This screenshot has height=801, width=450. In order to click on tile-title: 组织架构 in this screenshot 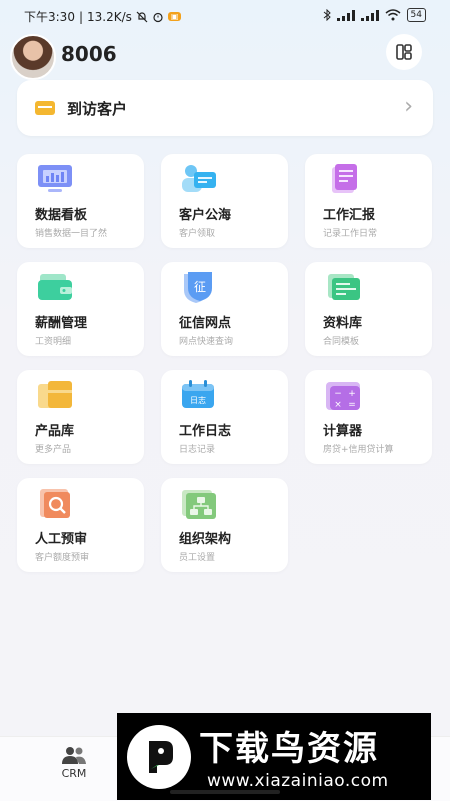, I will do `click(205, 539)`.